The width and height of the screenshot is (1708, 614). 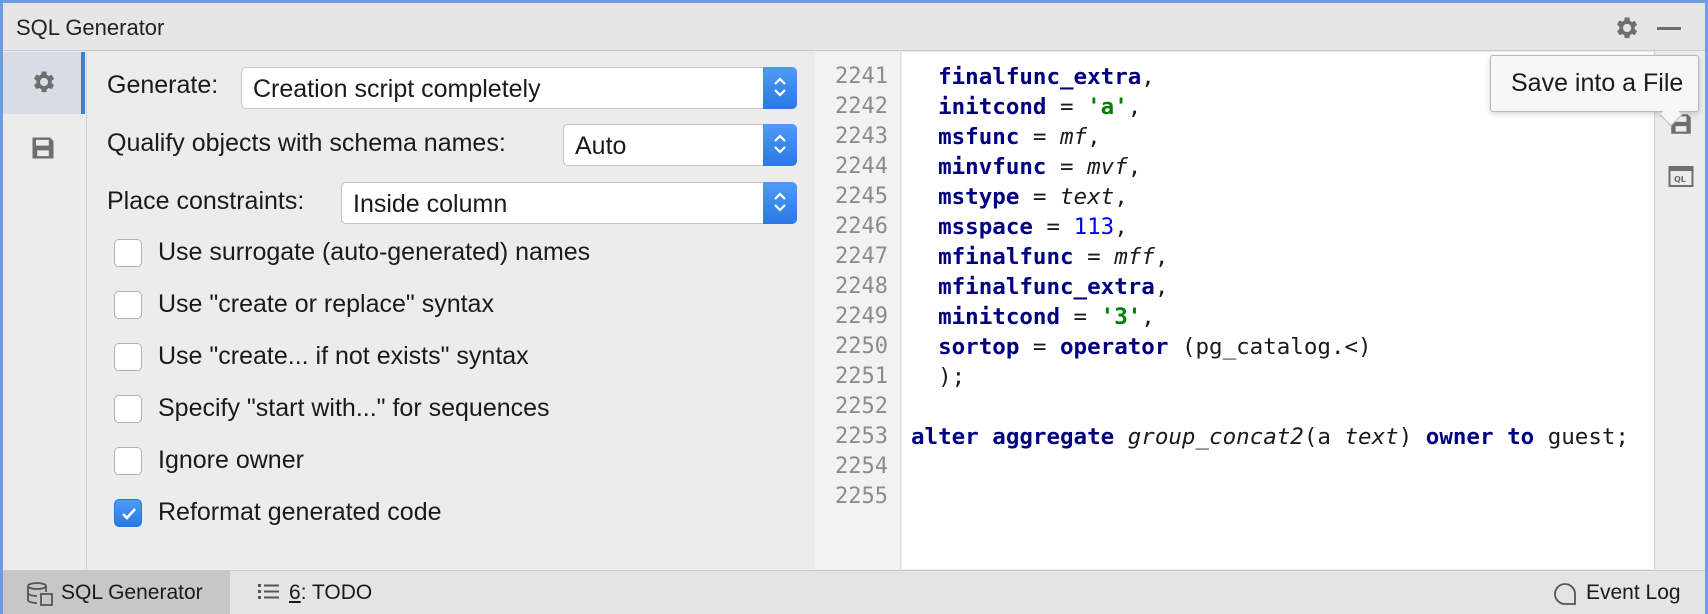 I want to click on generate-label: Generate:, so click(x=163, y=85).